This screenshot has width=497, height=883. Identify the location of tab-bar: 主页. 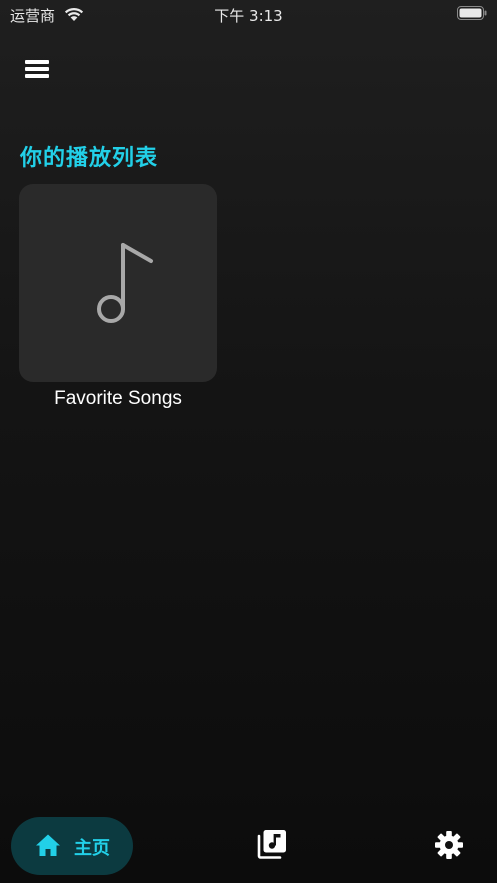
(248, 838).